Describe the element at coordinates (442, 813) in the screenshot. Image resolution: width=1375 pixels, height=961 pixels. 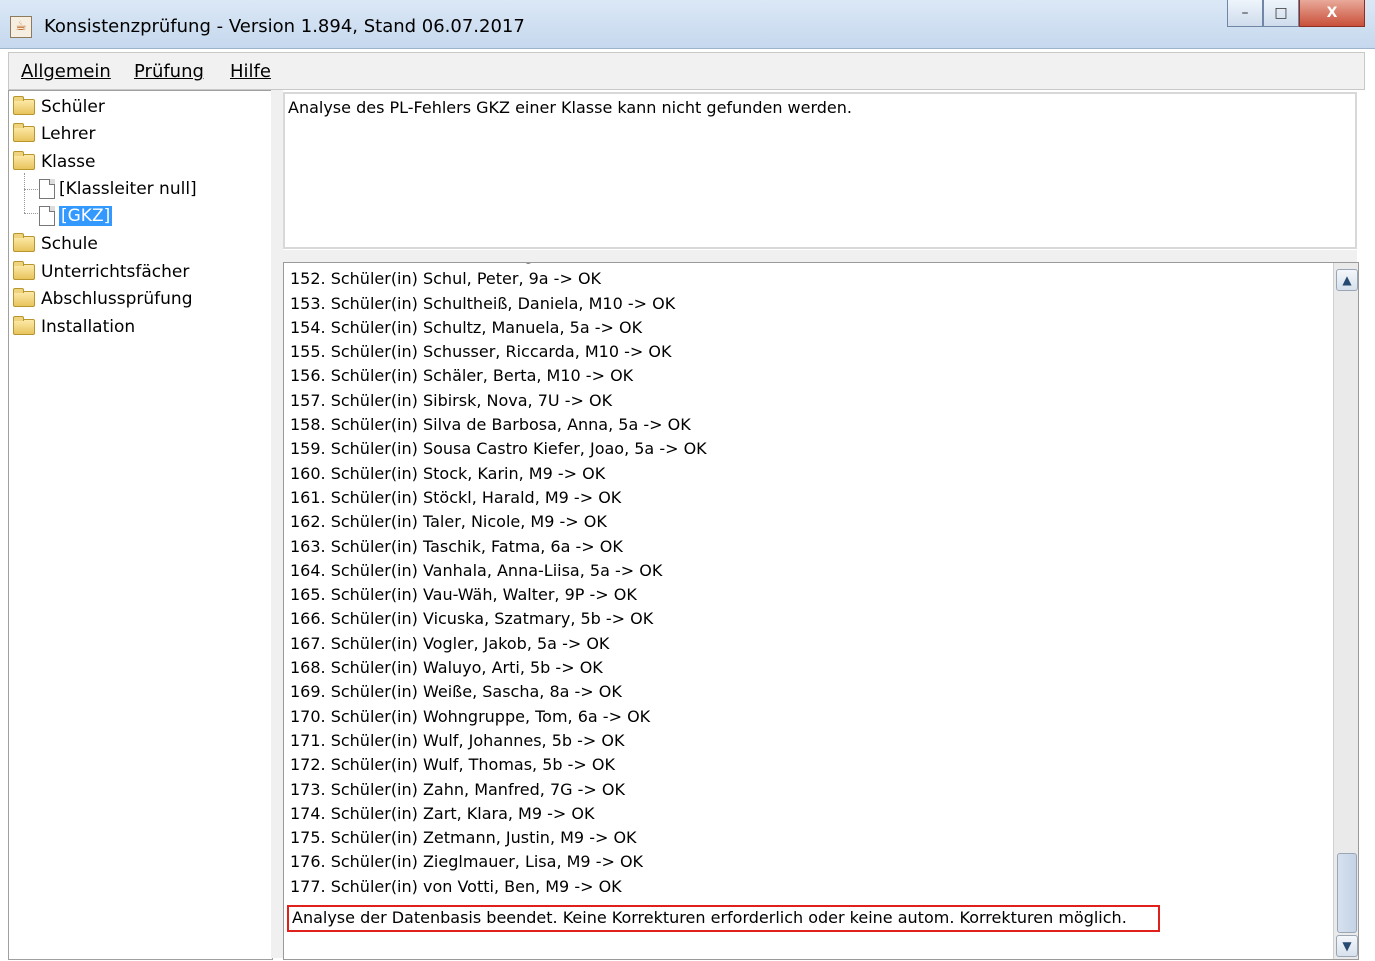
I see `log-line: 174. Schüler(in) Zart, Klara, M9 -> OK` at that location.